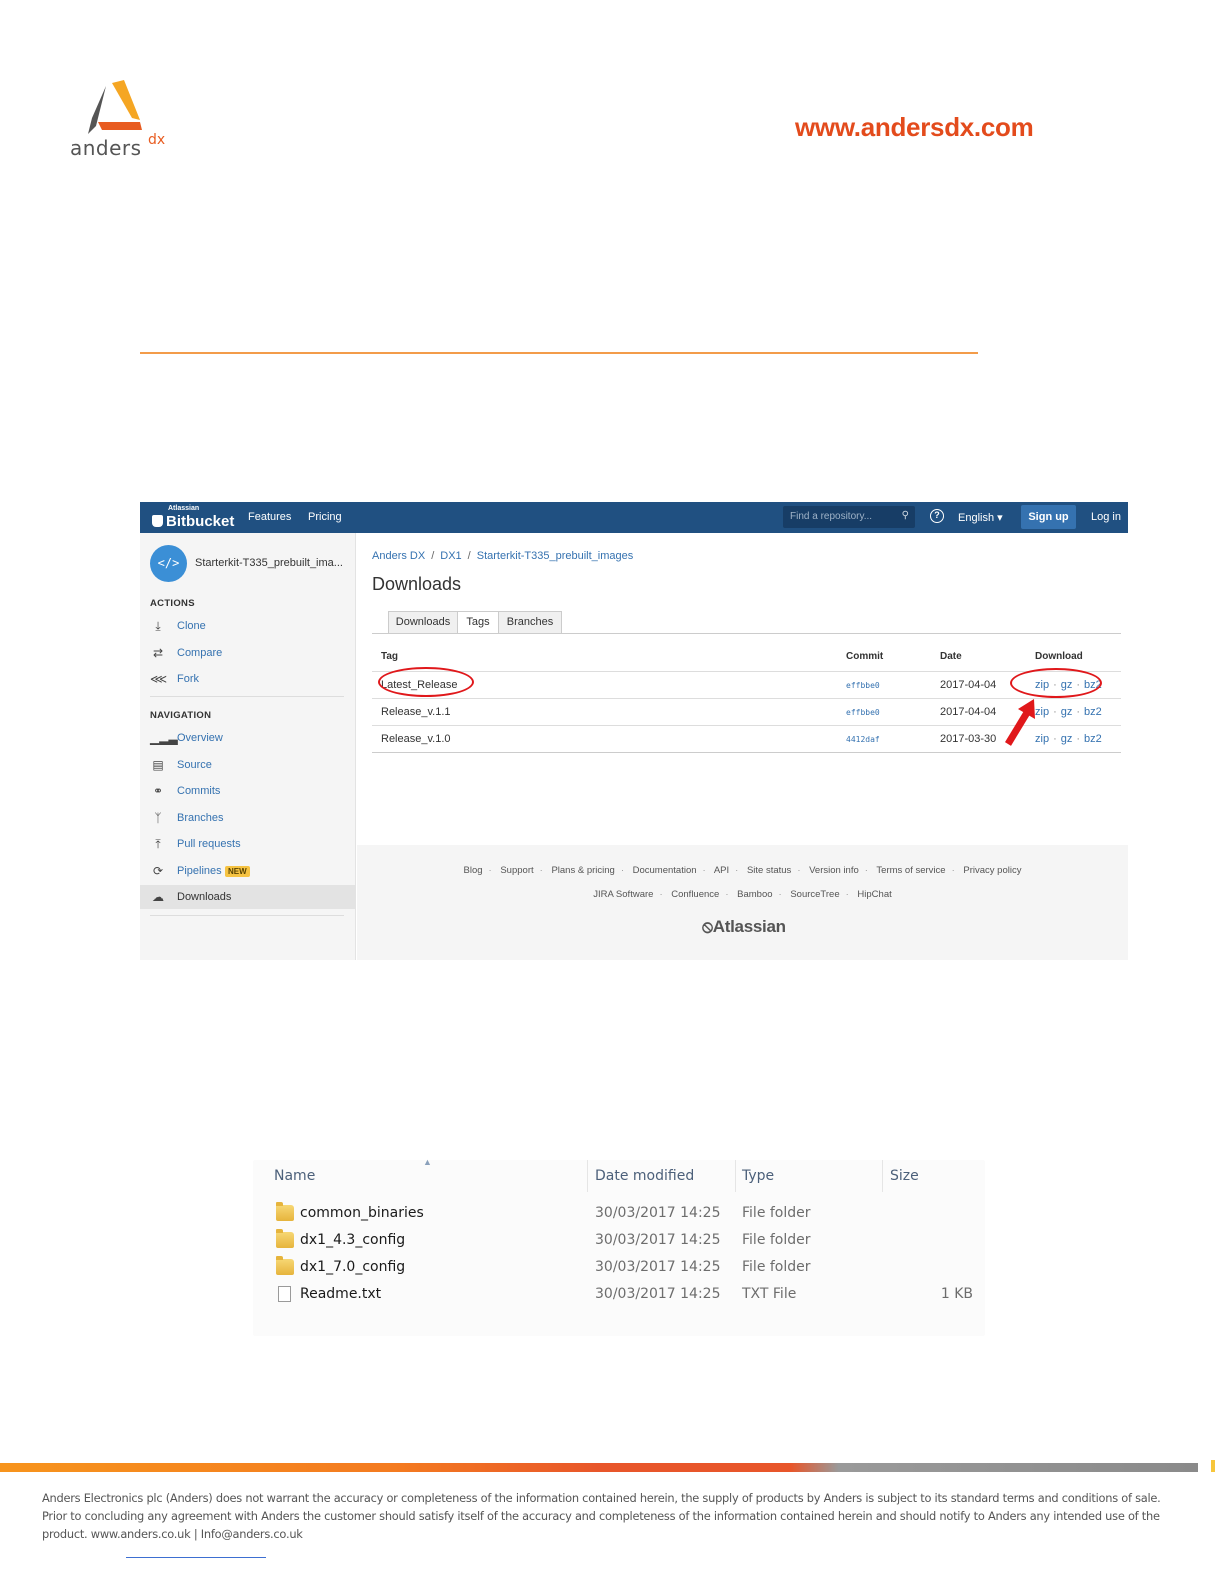 The width and height of the screenshot is (1225, 1585). What do you see at coordinates (247, 791) in the screenshot?
I see `sidebar-item-commits: ⚭ Commits` at bounding box center [247, 791].